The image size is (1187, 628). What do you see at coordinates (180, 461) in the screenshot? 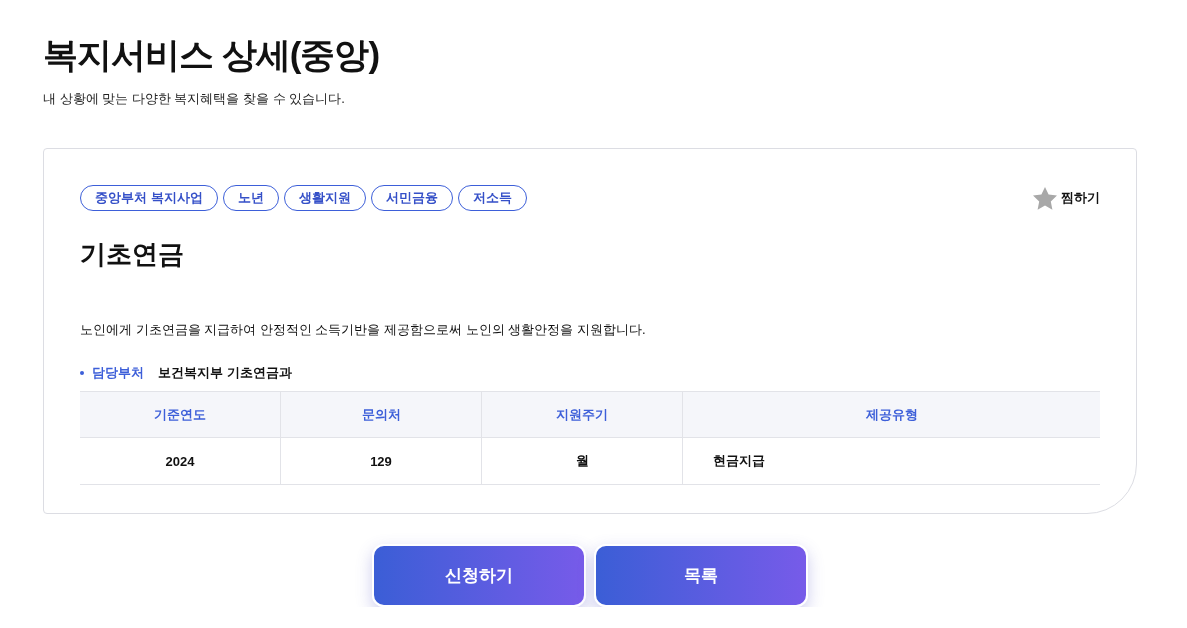
I see `table-cell: 2024` at bounding box center [180, 461].